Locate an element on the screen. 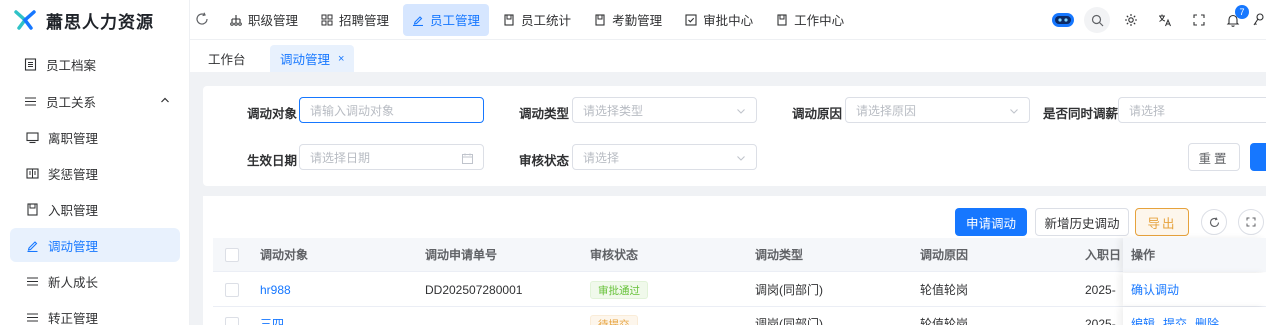 Image resolution: width=1266 pixels, height=325 pixels. fullscreen-icon is located at coordinates (1199, 20).